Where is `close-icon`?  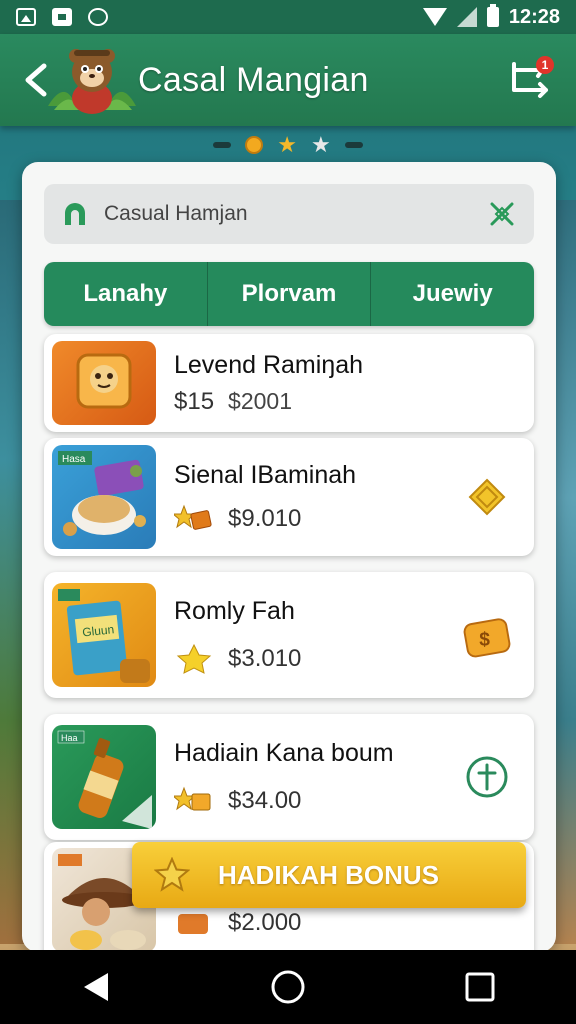 close-icon is located at coordinates (502, 214).